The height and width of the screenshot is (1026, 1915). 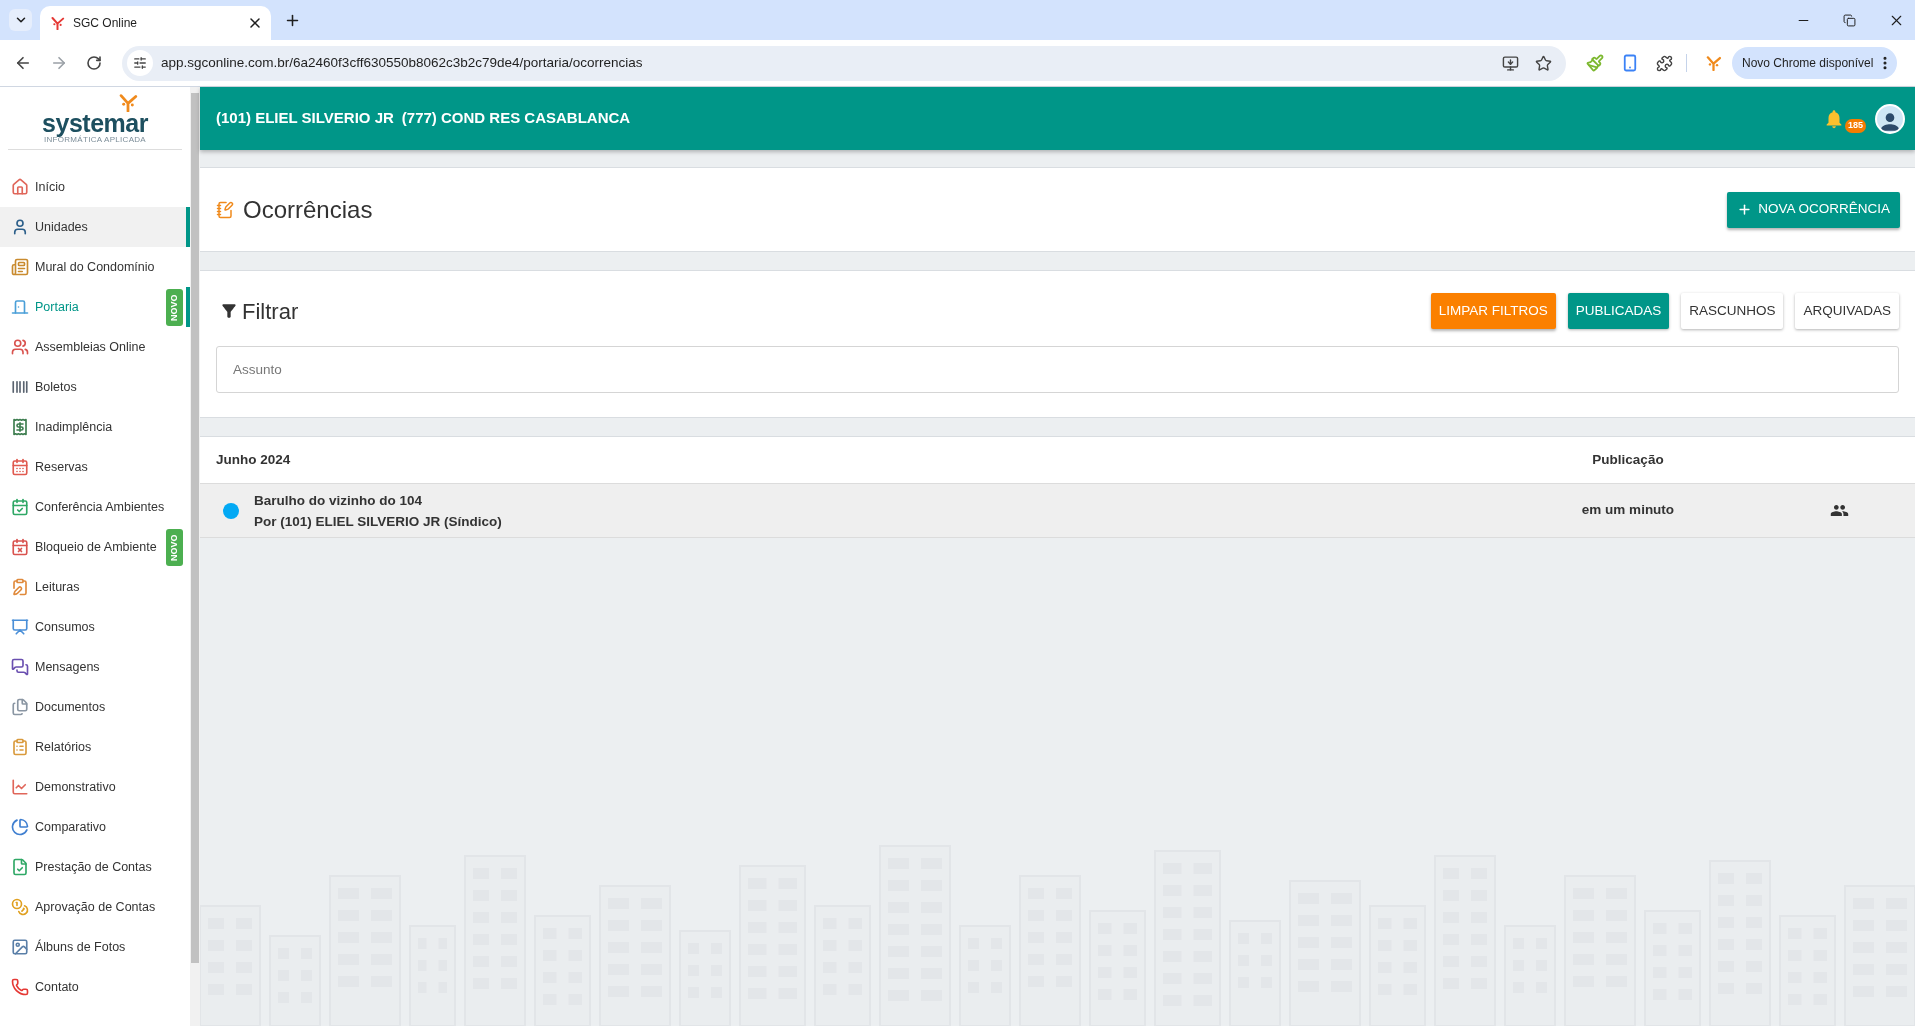 I want to click on browser-tab: SGC Online, so click(x=155, y=23).